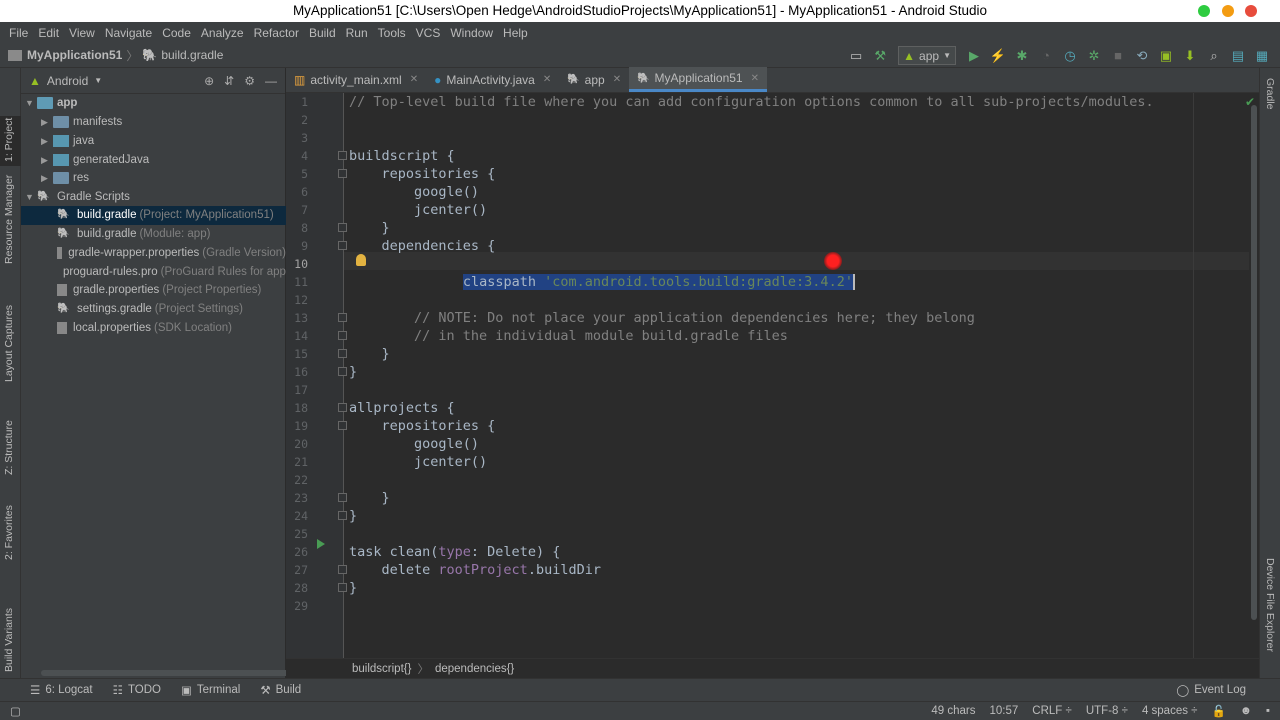  I want to click on project-view-select: Android, so click(67, 81).